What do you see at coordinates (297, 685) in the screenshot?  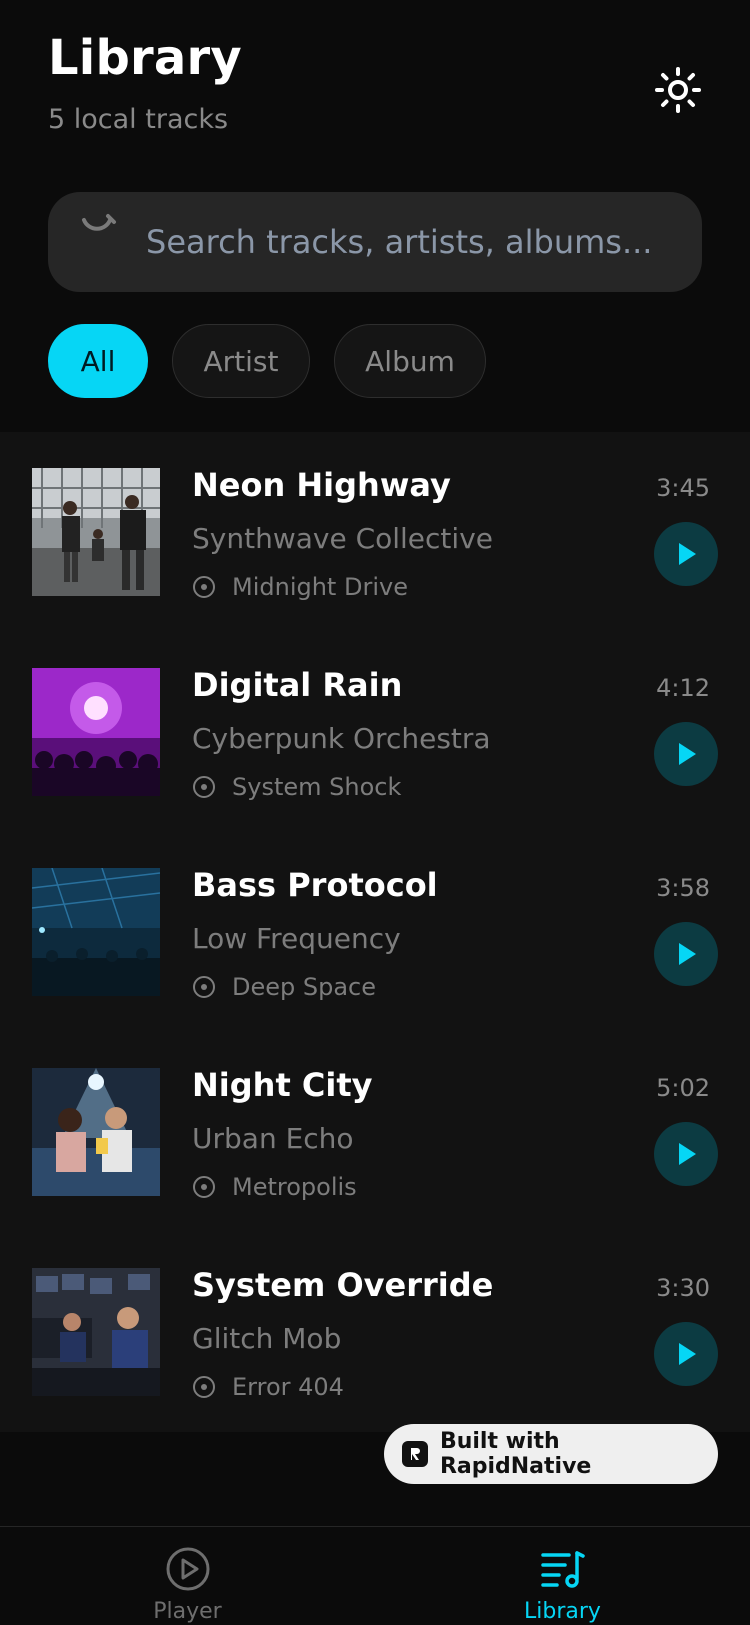 I see `track-title: Digital Rain` at bounding box center [297, 685].